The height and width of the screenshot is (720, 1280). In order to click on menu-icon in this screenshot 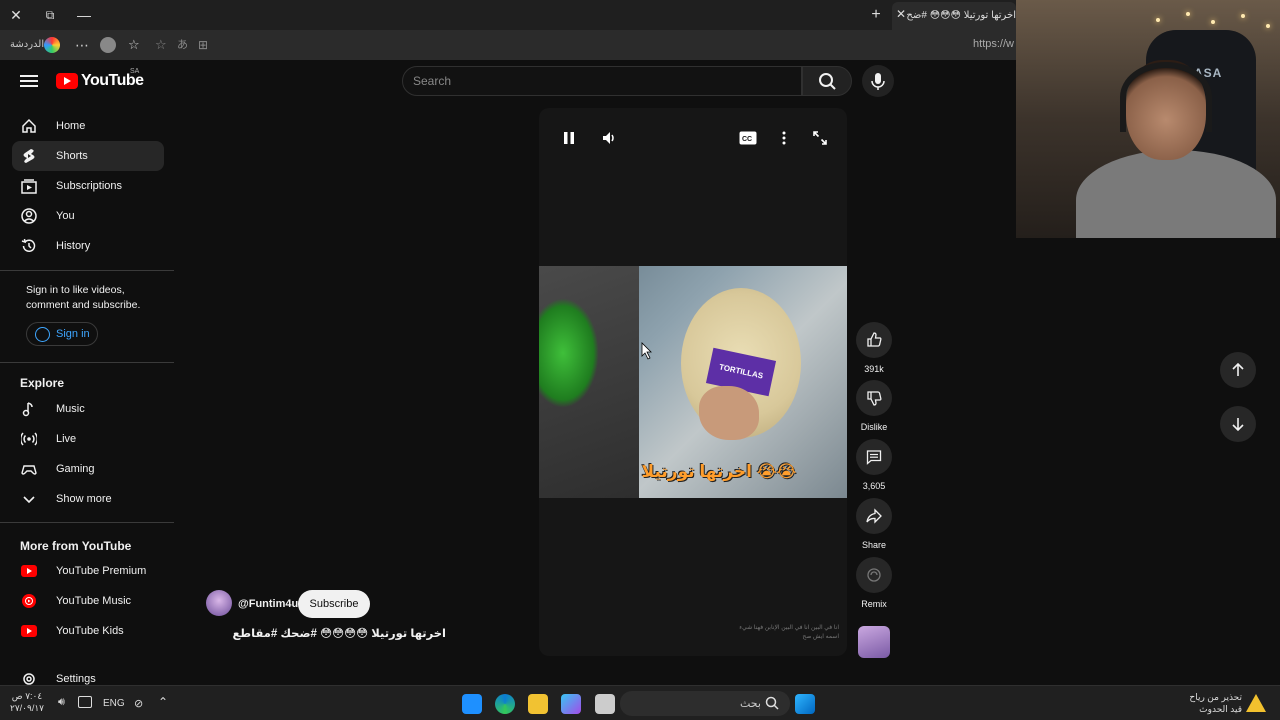, I will do `click(29, 81)`.